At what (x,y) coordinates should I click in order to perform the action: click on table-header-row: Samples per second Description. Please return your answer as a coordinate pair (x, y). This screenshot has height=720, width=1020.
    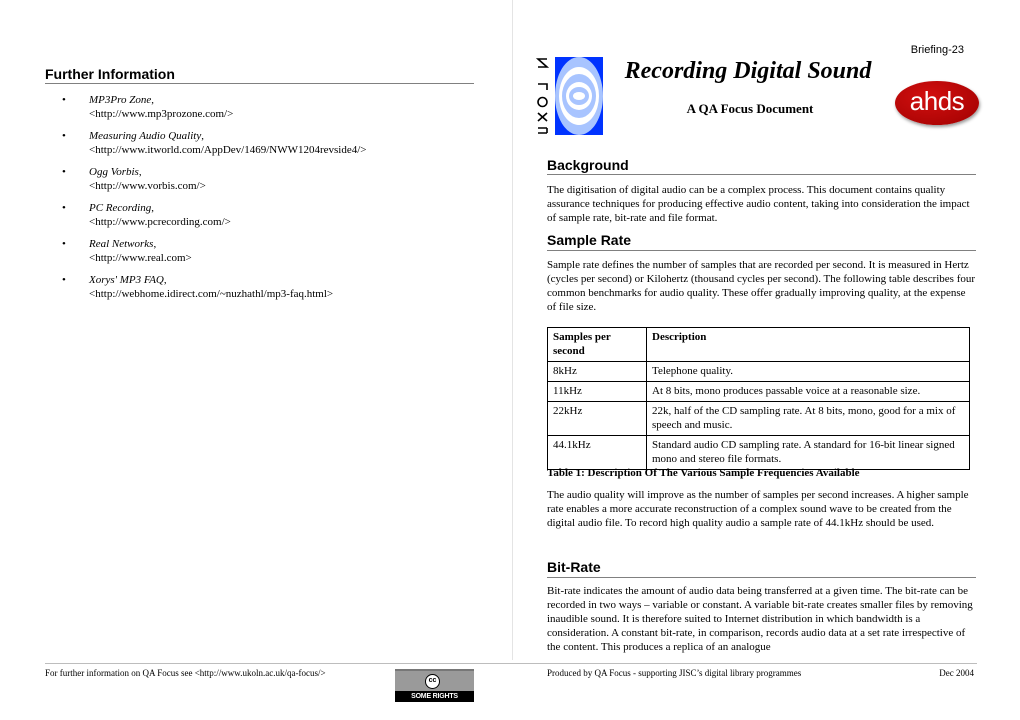
    Looking at the image, I should click on (758, 344).